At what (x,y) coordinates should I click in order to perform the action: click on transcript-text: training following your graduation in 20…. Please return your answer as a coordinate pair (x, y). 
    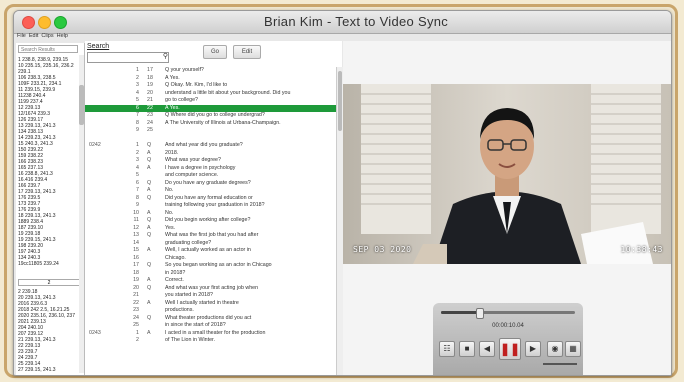
    Looking at the image, I should click on (215, 205).